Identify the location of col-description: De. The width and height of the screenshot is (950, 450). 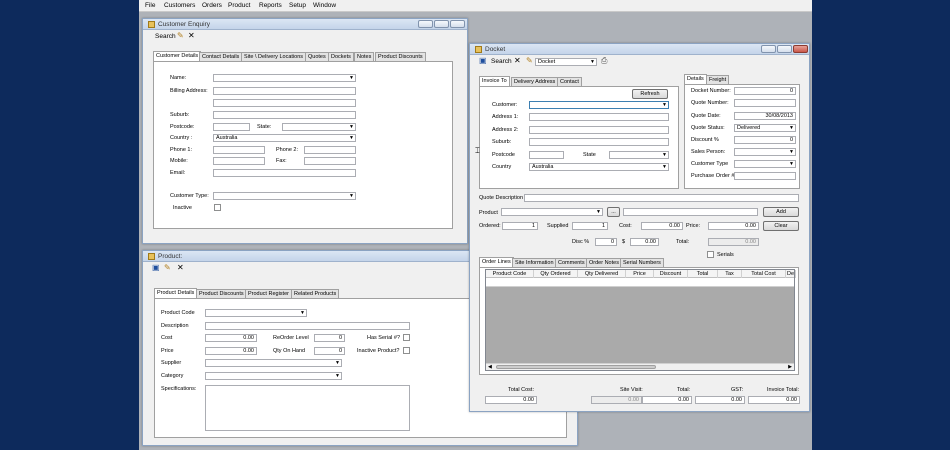
(791, 274).